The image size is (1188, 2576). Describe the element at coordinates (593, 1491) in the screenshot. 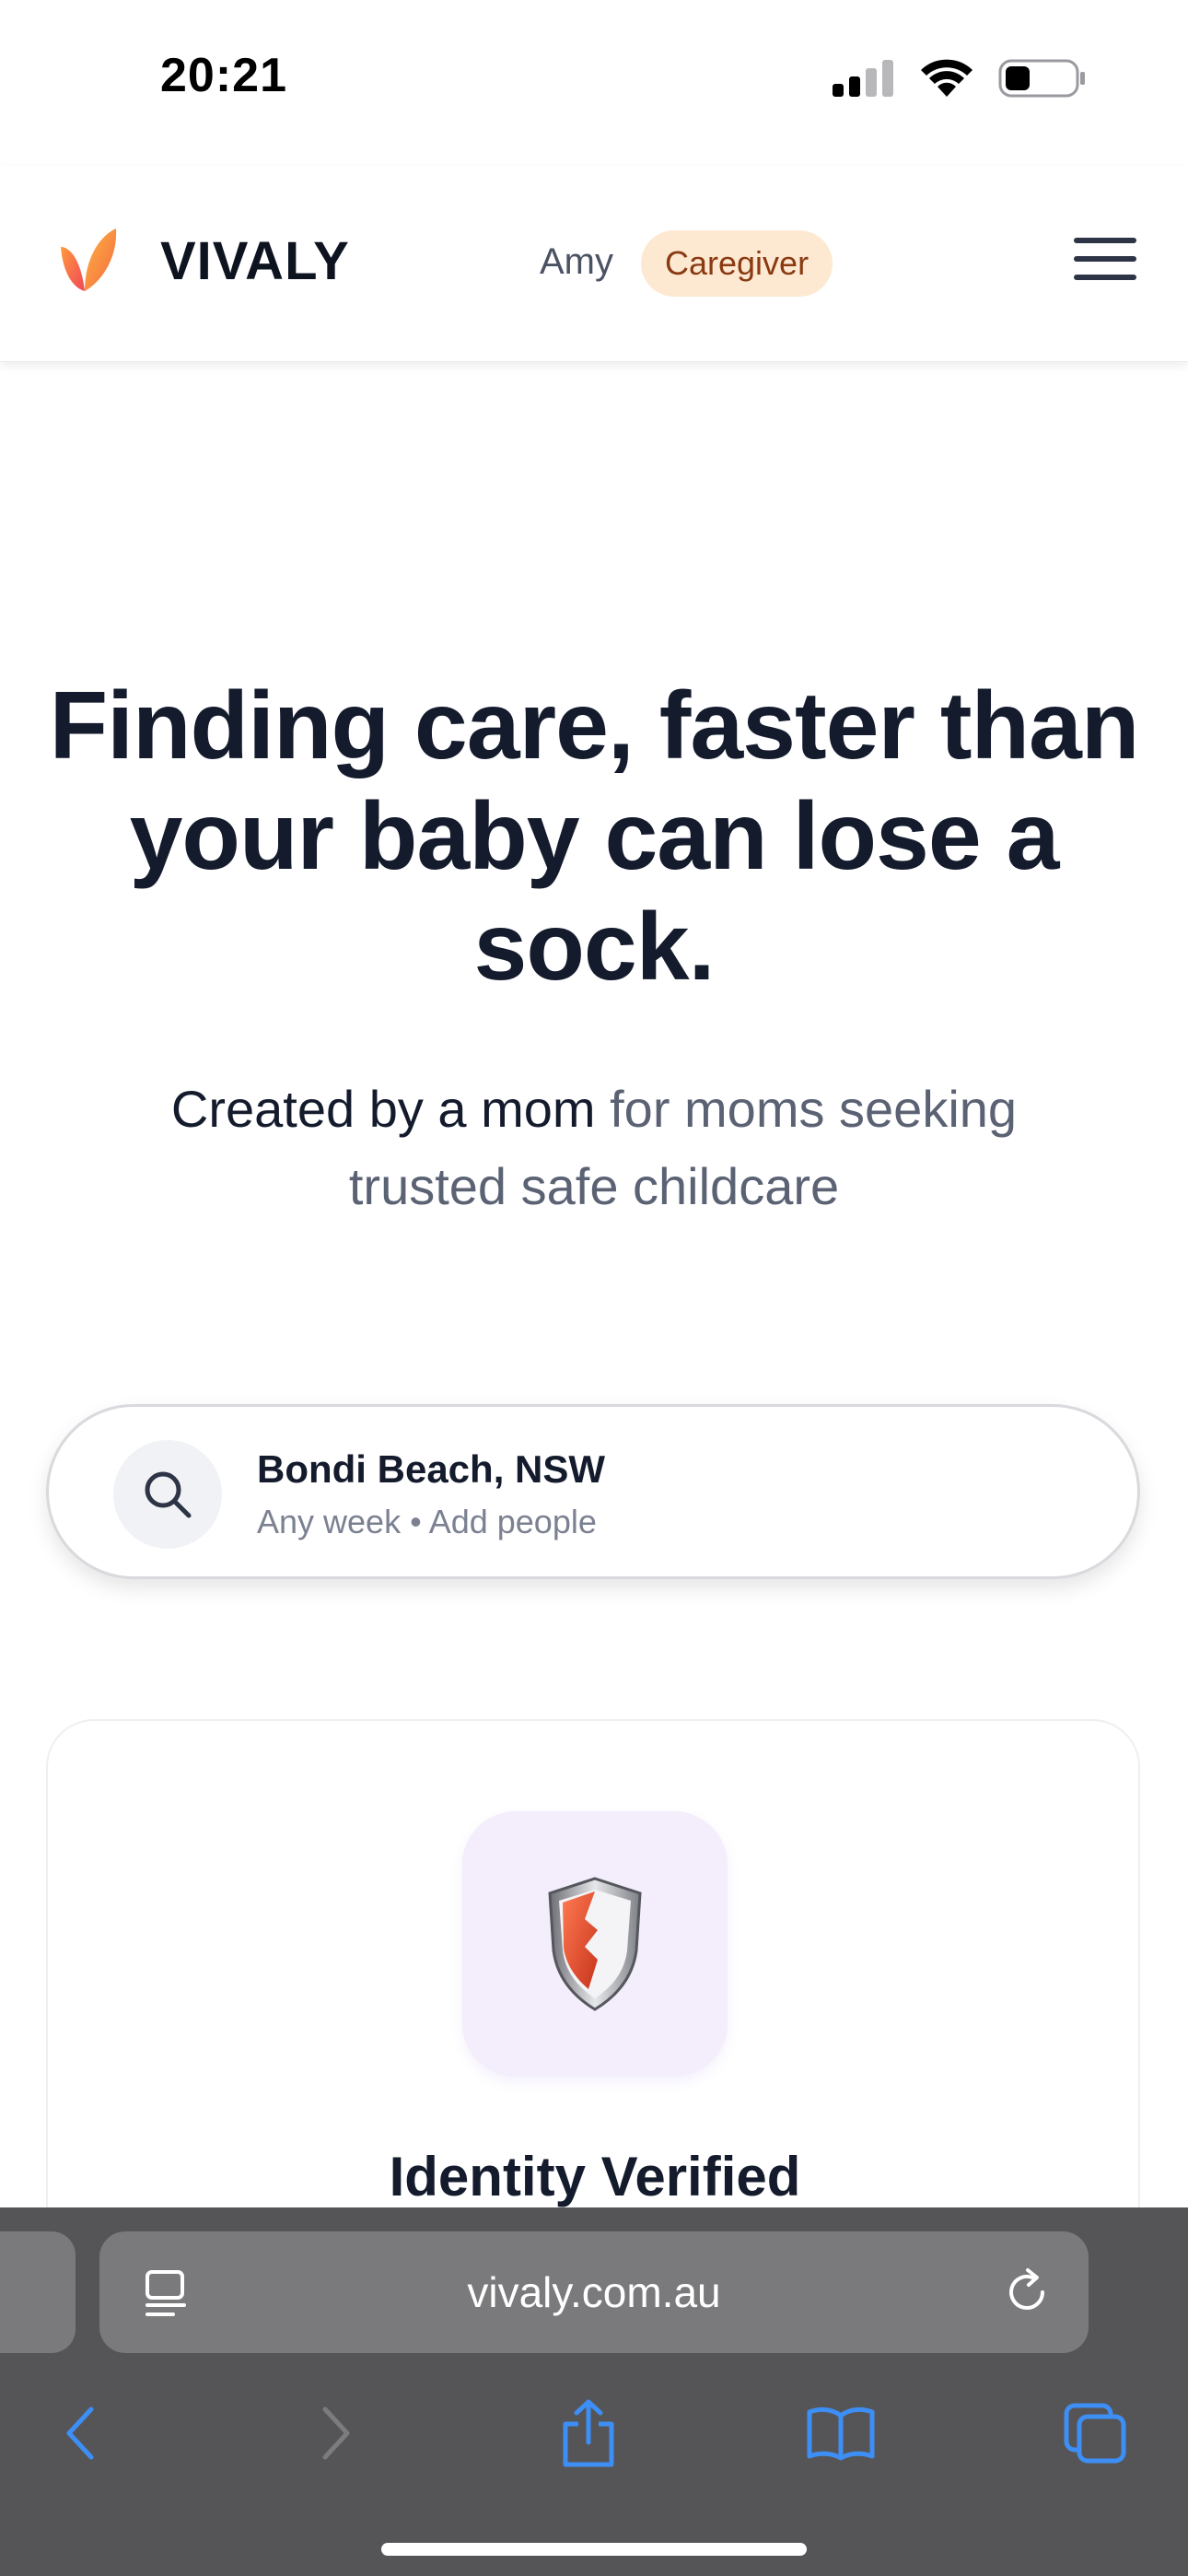

I see `search-bar: Bondi Beach, NSW Any week • Add people` at that location.